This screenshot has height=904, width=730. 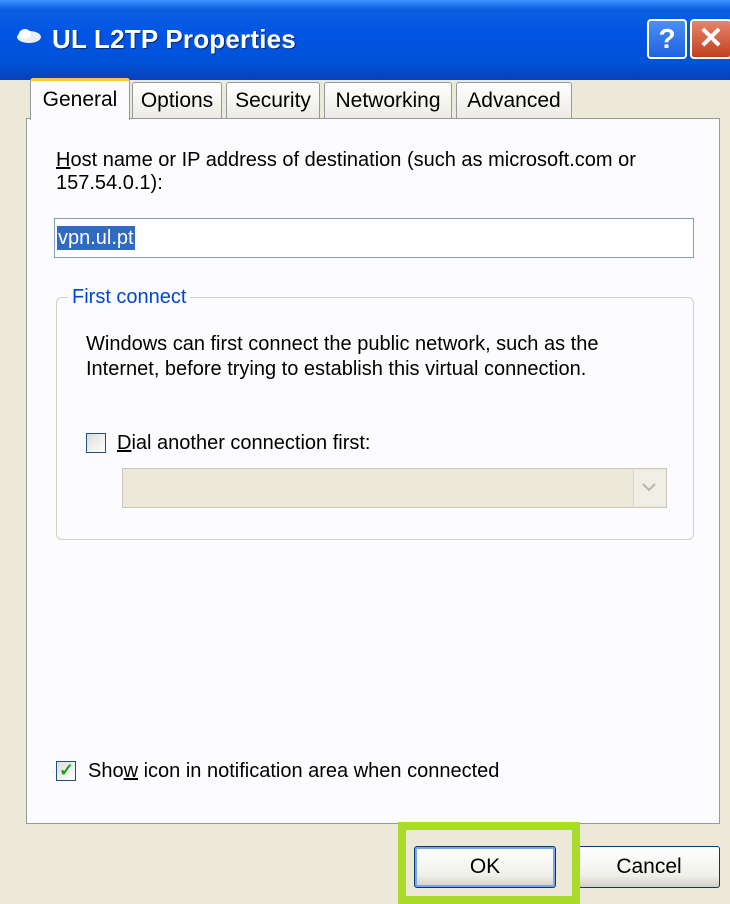 What do you see at coordinates (319, 771) in the screenshot?
I see `show-icon-text: icon in notification area when connected` at bounding box center [319, 771].